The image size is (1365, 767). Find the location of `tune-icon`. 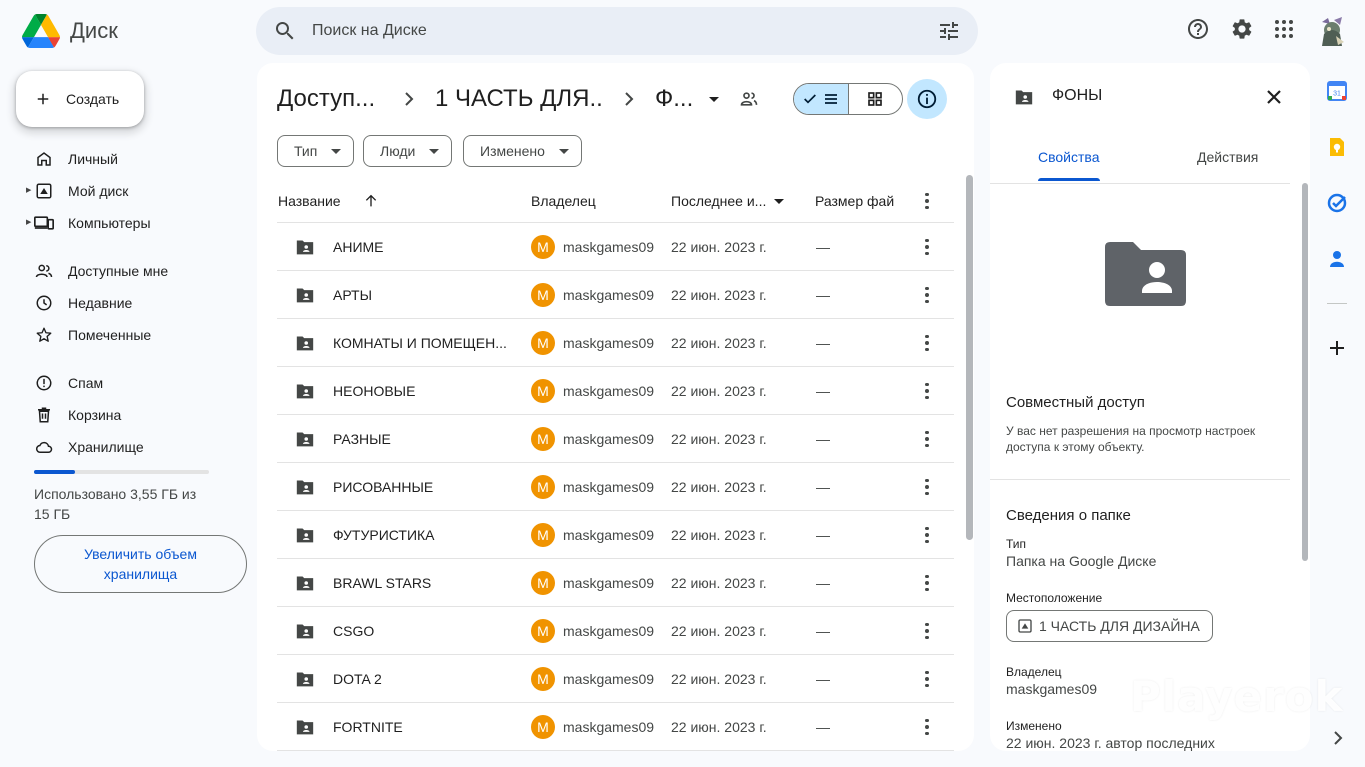

tune-icon is located at coordinates (949, 31).